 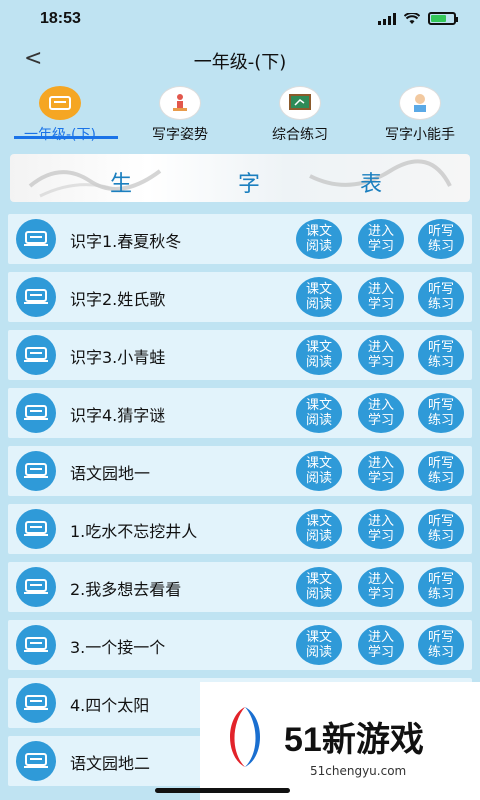 What do you see at coordinates (126, 589) in the screenshot?
I see `lesson-title: 2.我多想去看看` at bounding box center [126, 589].